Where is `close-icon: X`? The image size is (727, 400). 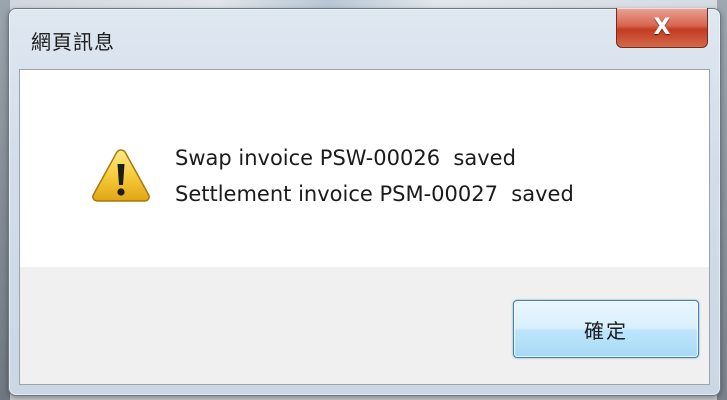 close-icon: X is located at coordinates (662, 27).